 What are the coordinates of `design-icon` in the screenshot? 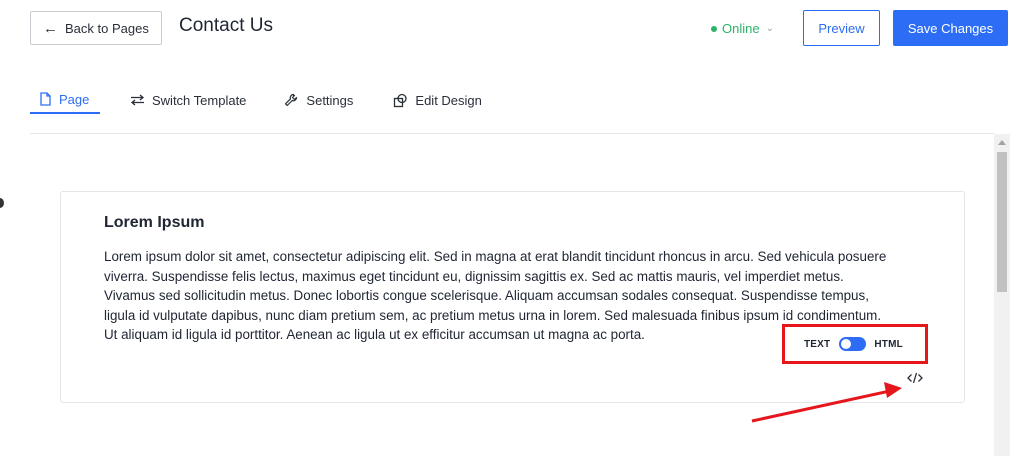 It's located at (400, 100).